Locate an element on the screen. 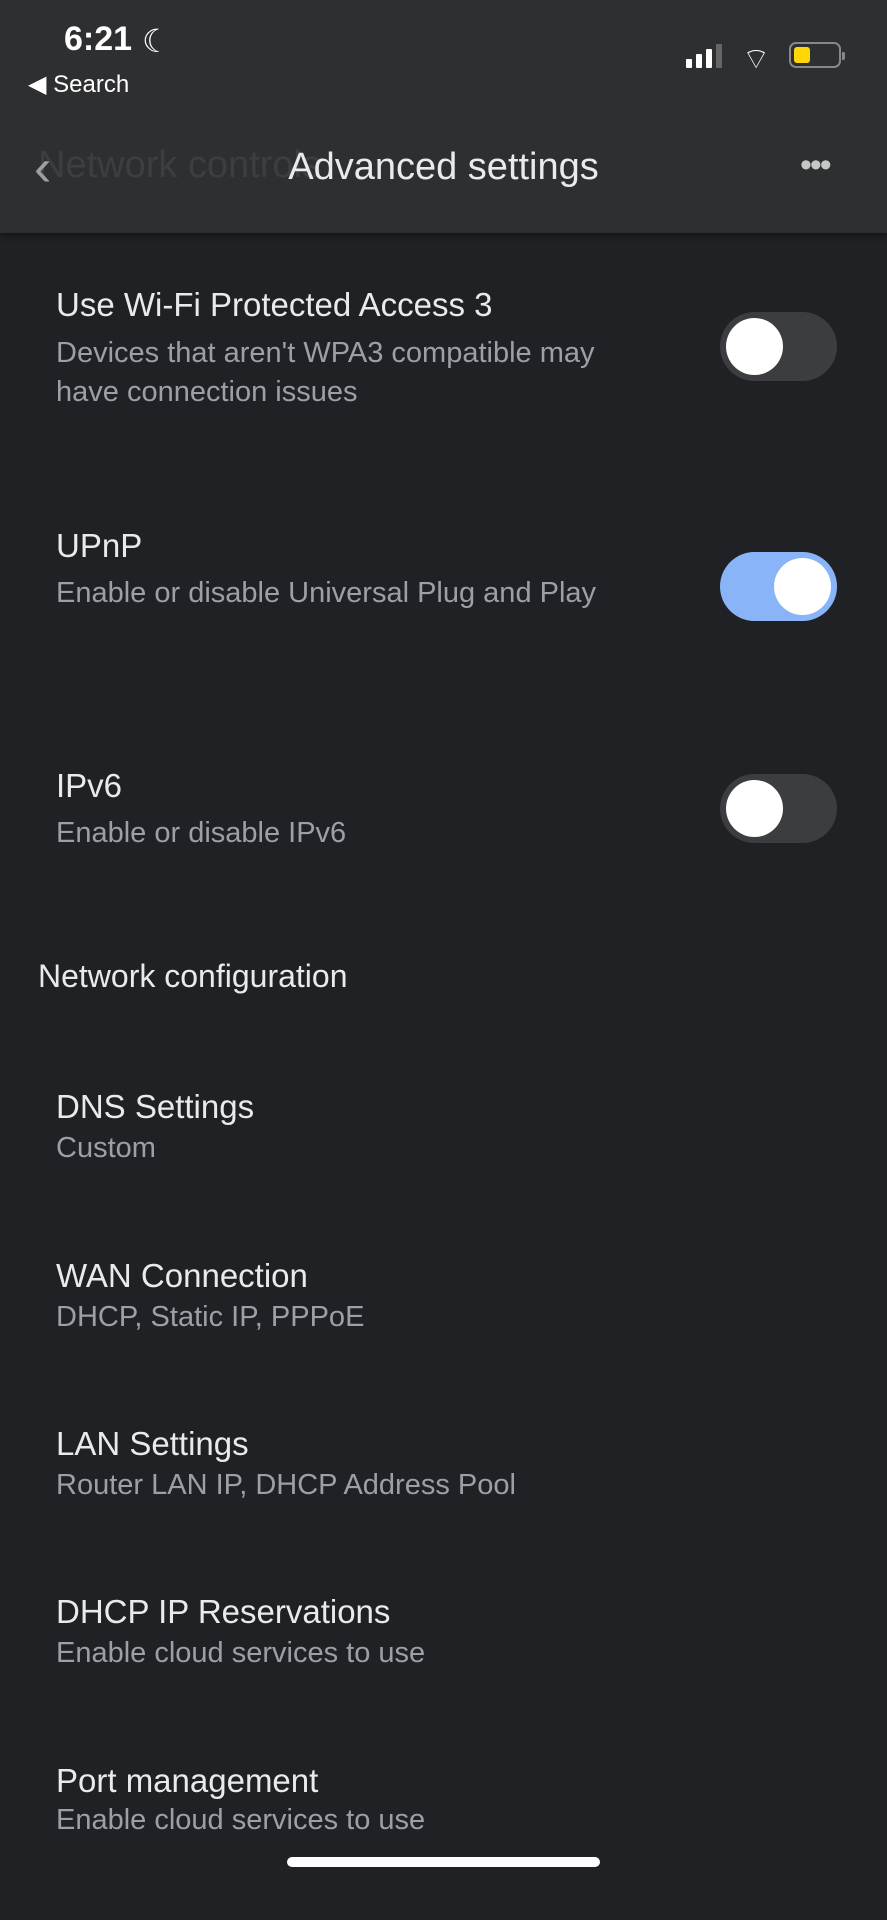 Image resolution: width=887 pixels, height=1920 pixels. back-to-app-link: ◀ Search is located at coordinates (78, 84).